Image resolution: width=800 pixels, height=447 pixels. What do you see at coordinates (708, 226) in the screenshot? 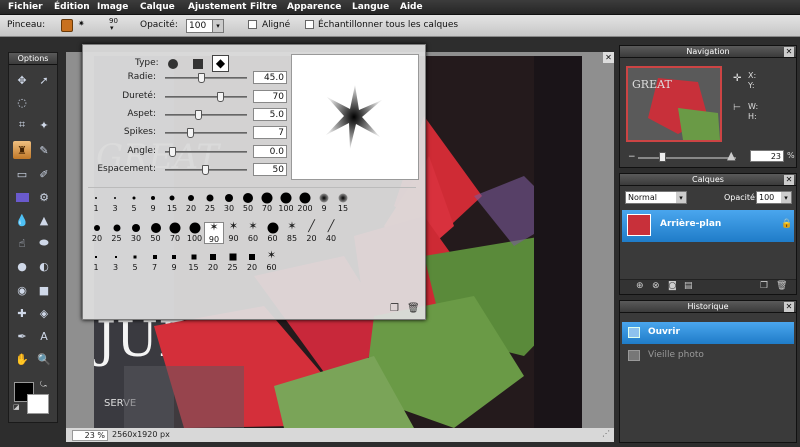
I see `layer-row-background: Arrière-plan 🔒` at bounding box center [708, 226].